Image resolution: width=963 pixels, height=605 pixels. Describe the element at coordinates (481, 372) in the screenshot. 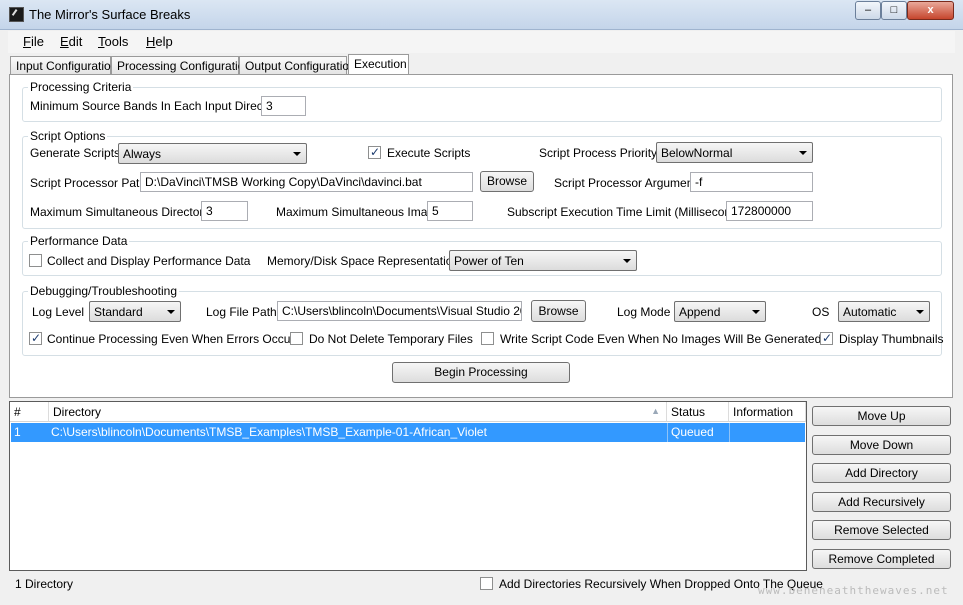

I see `begin-processing-button: Begin Processing` at that location.